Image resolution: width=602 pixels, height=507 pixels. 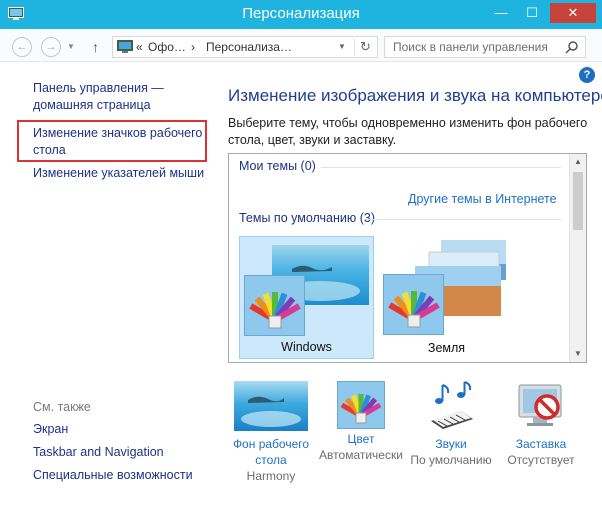 I want to click on default-themes-heading: Темы по умолчанию (3), so click(x=307, y=218).